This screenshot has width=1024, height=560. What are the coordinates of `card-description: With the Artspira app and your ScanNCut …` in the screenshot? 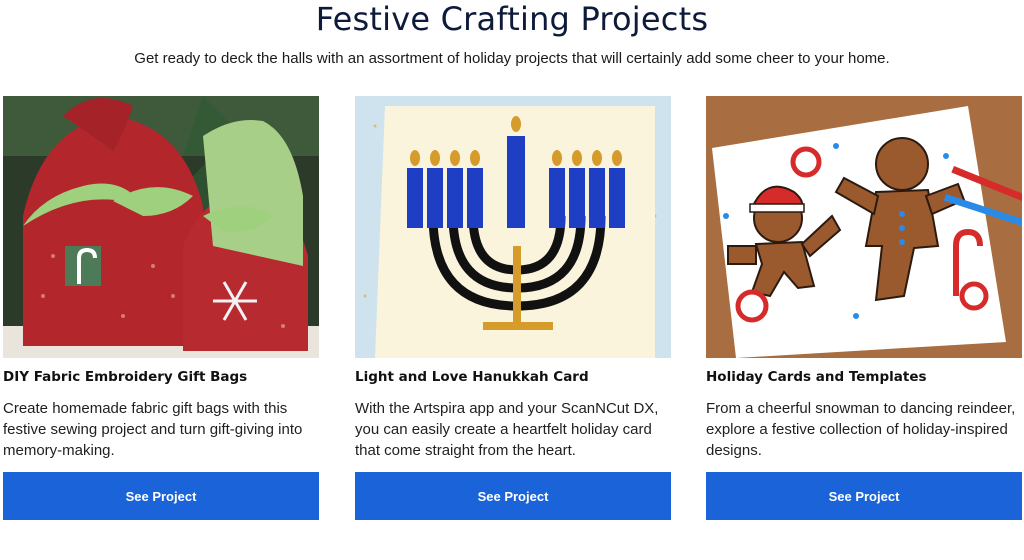 It's located at (507, 429).